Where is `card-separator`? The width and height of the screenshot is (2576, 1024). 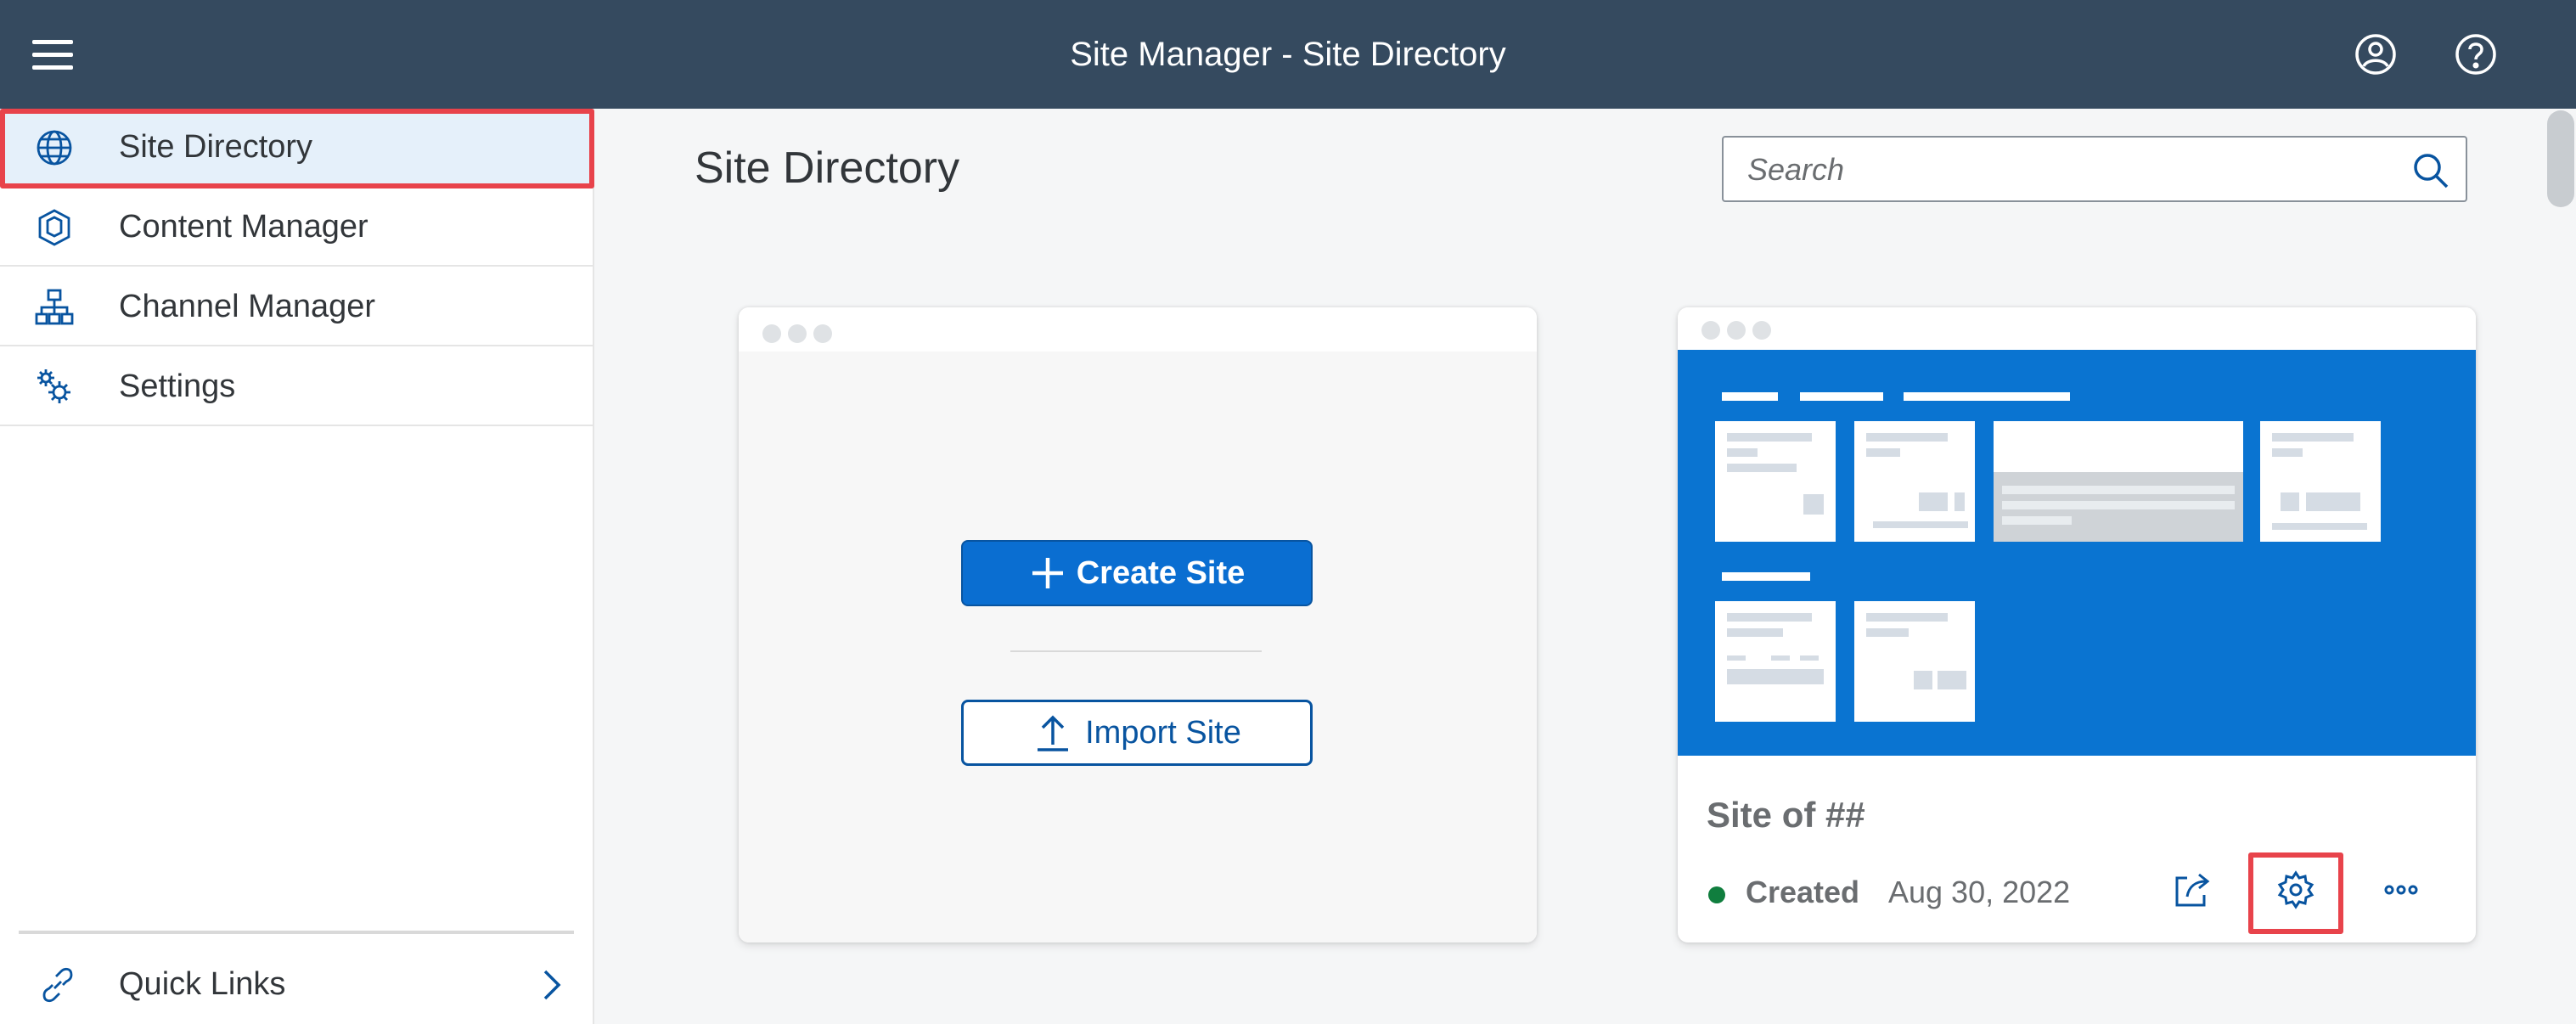
card-separator is located at coordinates (1136, 651).